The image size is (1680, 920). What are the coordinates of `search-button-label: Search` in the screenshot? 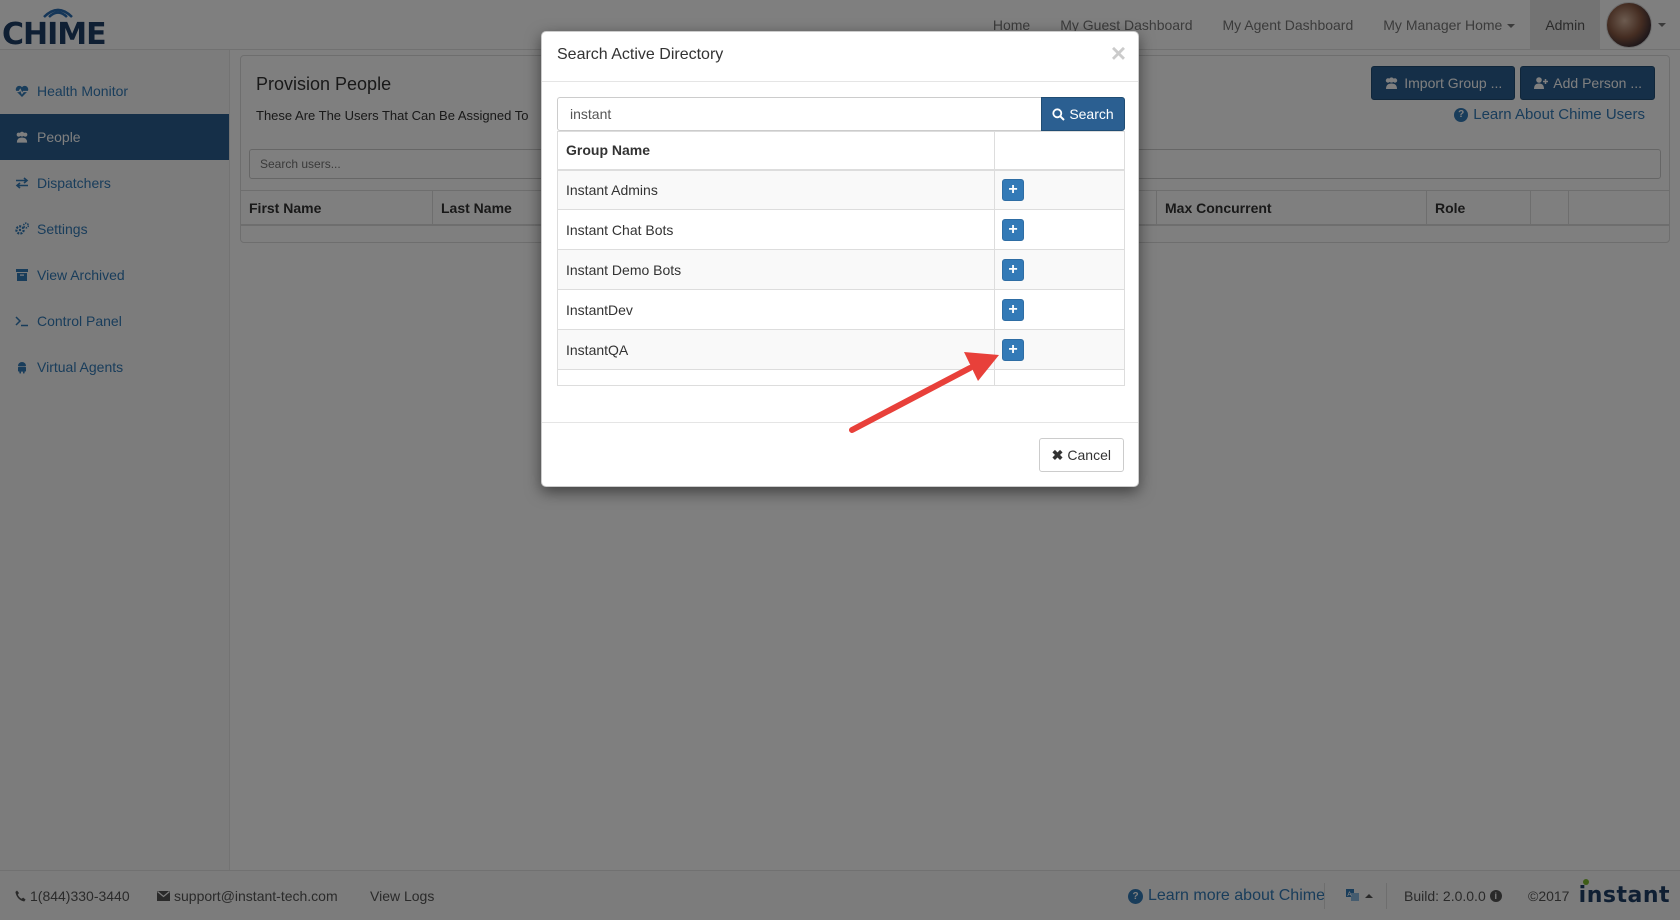 It's located at (1091, 114).